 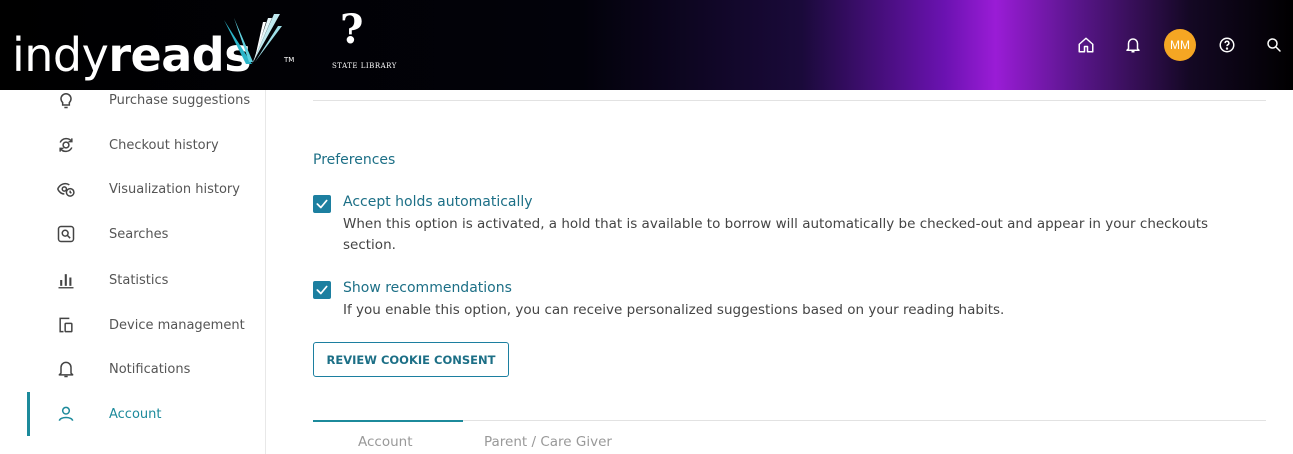 What do you see at coordinates (352, 29) in the screenshot?
I see `state-library-mark: ?` at bounding box center [352, 29].